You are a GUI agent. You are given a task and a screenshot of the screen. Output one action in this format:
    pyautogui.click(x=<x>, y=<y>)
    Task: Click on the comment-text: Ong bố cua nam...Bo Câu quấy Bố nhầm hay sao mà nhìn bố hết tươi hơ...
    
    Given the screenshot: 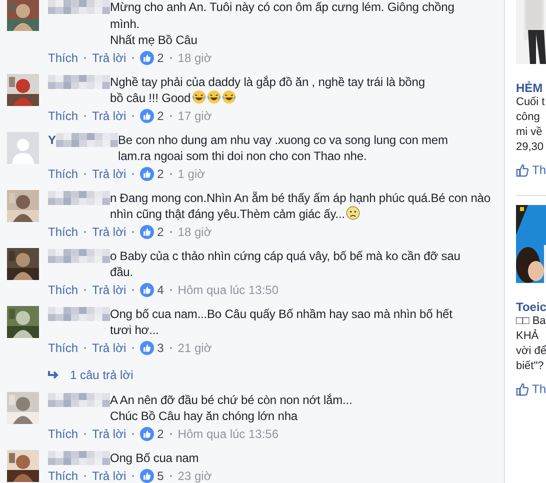 What is the action you would take?
    pyautogui.click(x=281, y=322)
    